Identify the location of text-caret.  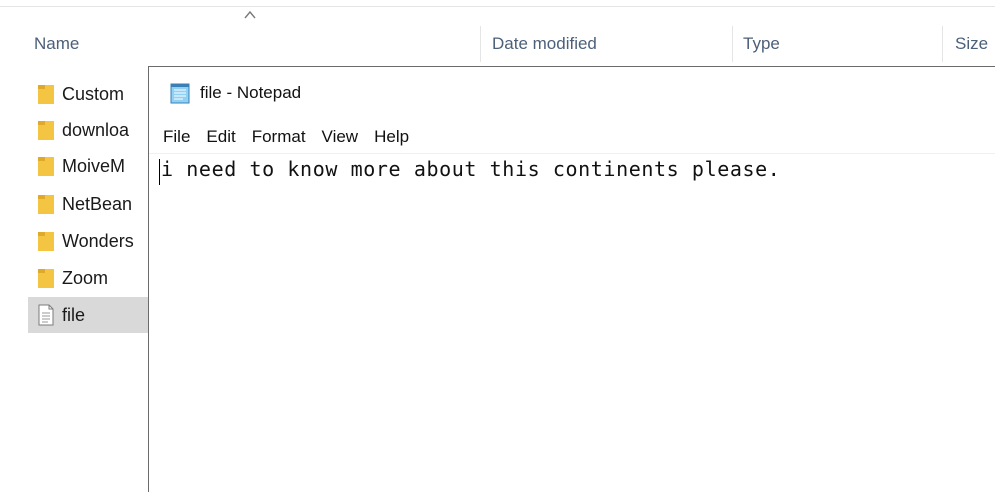
(159, 172).